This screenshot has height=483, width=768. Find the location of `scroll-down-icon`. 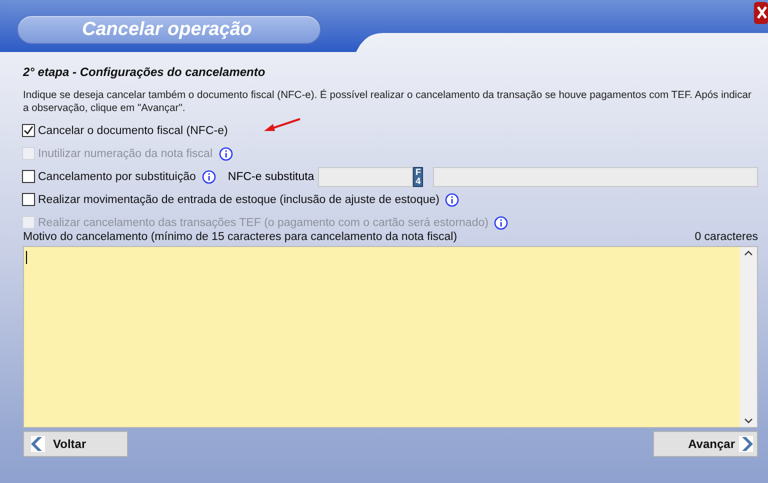

scroll-down-icon is located at coordinates (748, 421).